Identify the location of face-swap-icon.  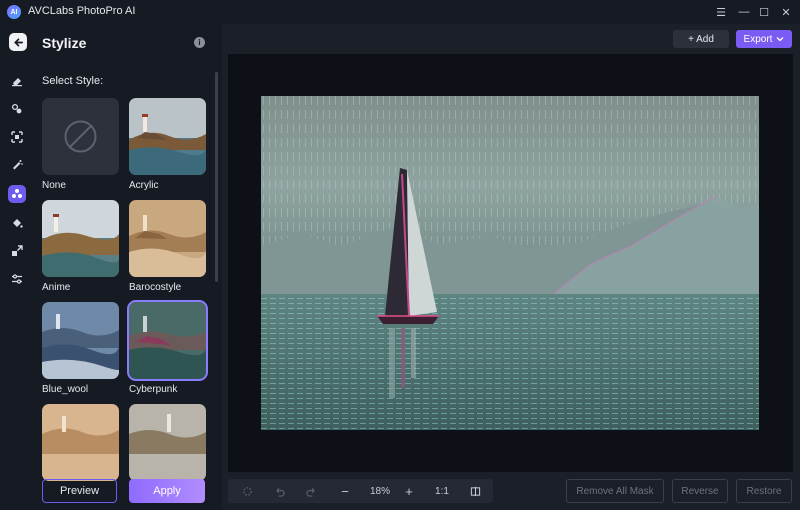
(17, 109).